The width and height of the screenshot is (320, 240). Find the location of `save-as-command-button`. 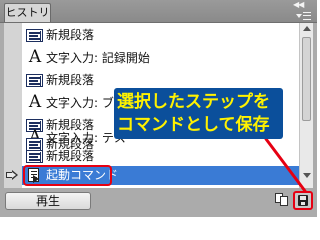

save-as-command-button is located at coordinates (303, 200).